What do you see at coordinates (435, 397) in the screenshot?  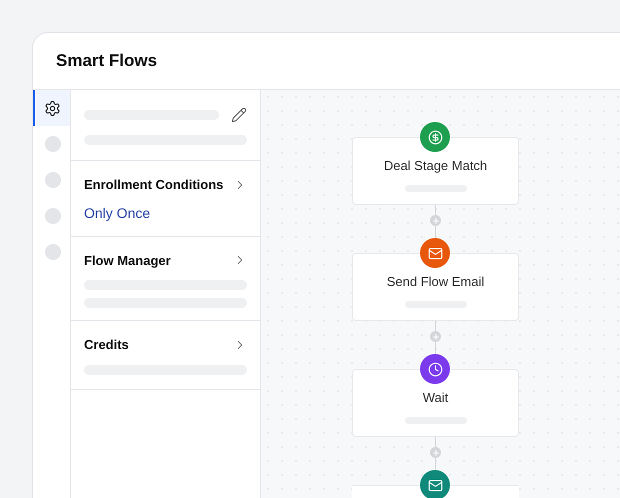 I see `node-title: Wait` at bounding box center [435, 397].